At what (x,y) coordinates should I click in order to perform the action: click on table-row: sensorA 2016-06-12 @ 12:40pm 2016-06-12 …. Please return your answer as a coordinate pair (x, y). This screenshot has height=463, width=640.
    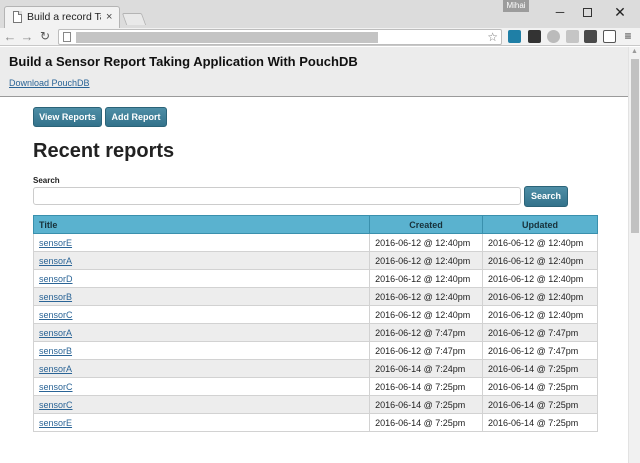
    Looking at the image, I should click on (315, 260).